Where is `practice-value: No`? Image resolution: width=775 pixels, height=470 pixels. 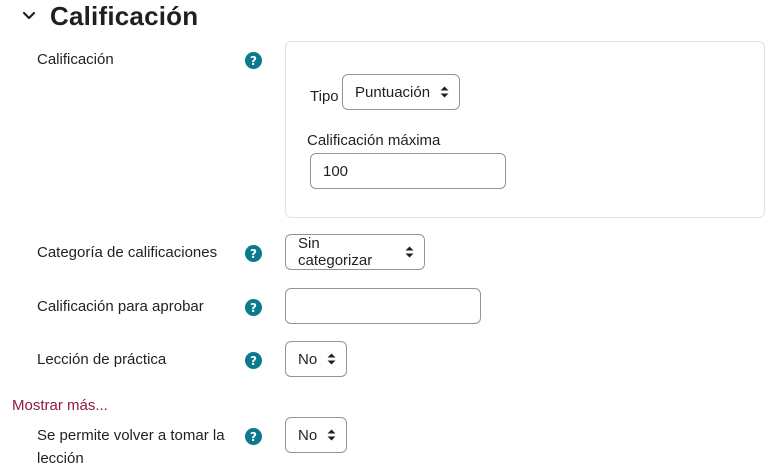
practice-value: No is located at coordinates (308, 359).